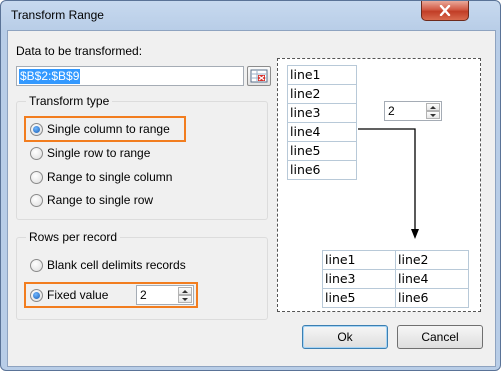  I want to click on radio-single-column-to-range, so click(36, 129).